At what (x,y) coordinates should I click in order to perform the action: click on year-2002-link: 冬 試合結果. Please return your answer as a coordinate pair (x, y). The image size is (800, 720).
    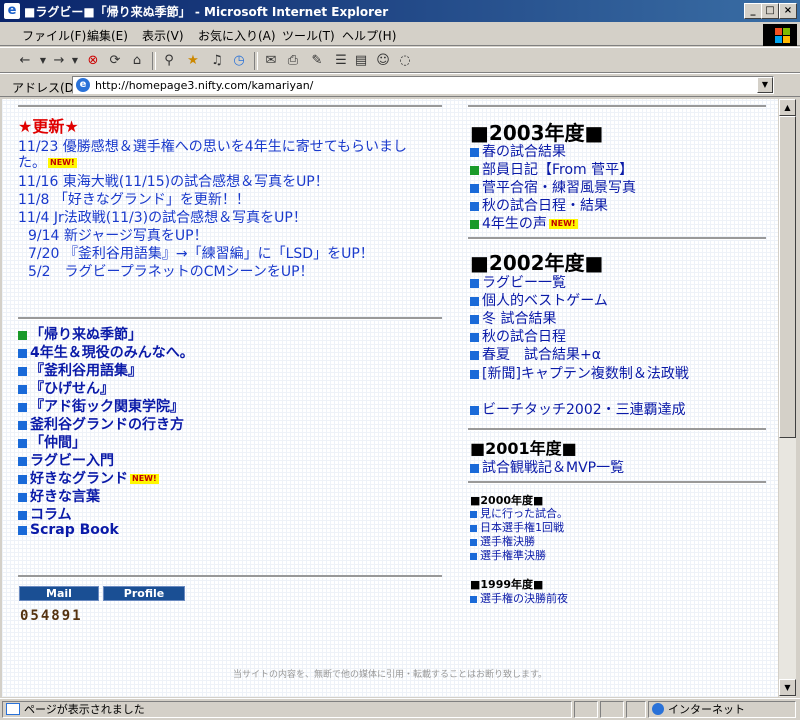
    Looking at the image, I should click on (513, 318).